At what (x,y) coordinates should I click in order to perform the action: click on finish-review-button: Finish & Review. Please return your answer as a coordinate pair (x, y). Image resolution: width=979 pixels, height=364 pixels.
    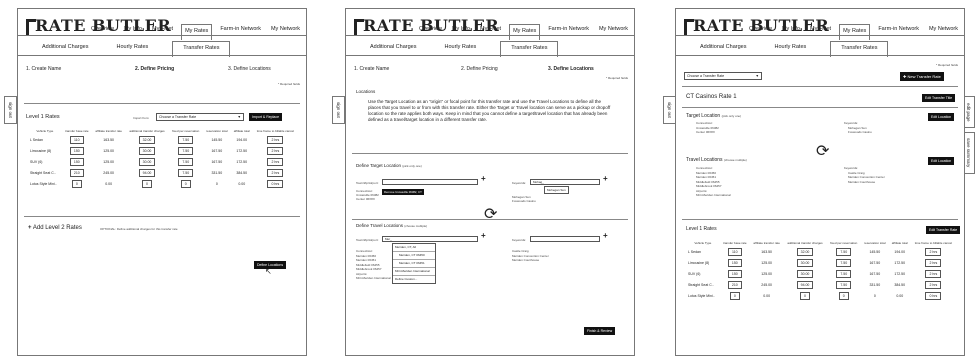
    Looking at the image, I should click on (600, 331).